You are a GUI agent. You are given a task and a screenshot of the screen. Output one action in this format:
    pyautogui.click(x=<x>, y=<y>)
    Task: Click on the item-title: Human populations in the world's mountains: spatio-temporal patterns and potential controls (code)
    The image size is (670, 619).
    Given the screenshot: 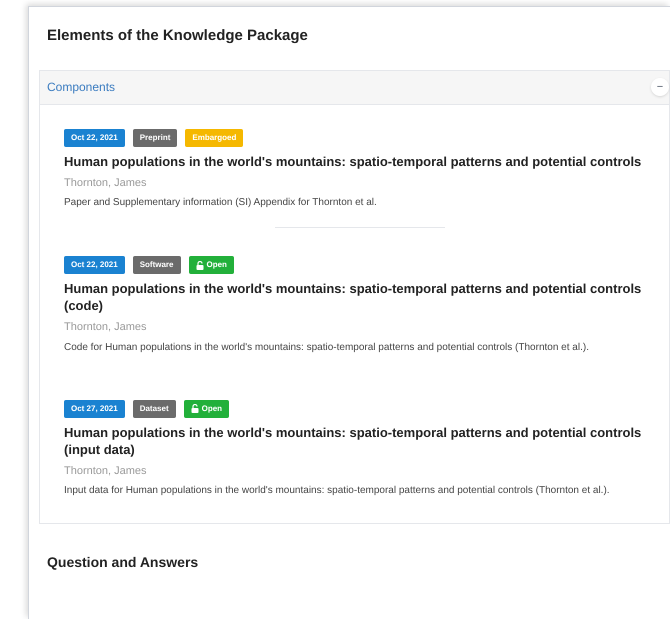 What is the action you would take?
    pyautogui.click(x=359, y=297)
    